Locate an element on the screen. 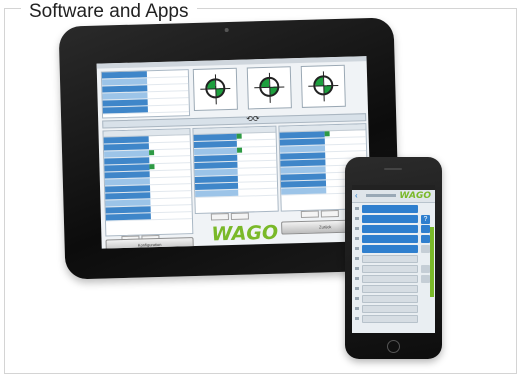  konfiguration-button: Konfiguration is located at coordinates (149, 243).